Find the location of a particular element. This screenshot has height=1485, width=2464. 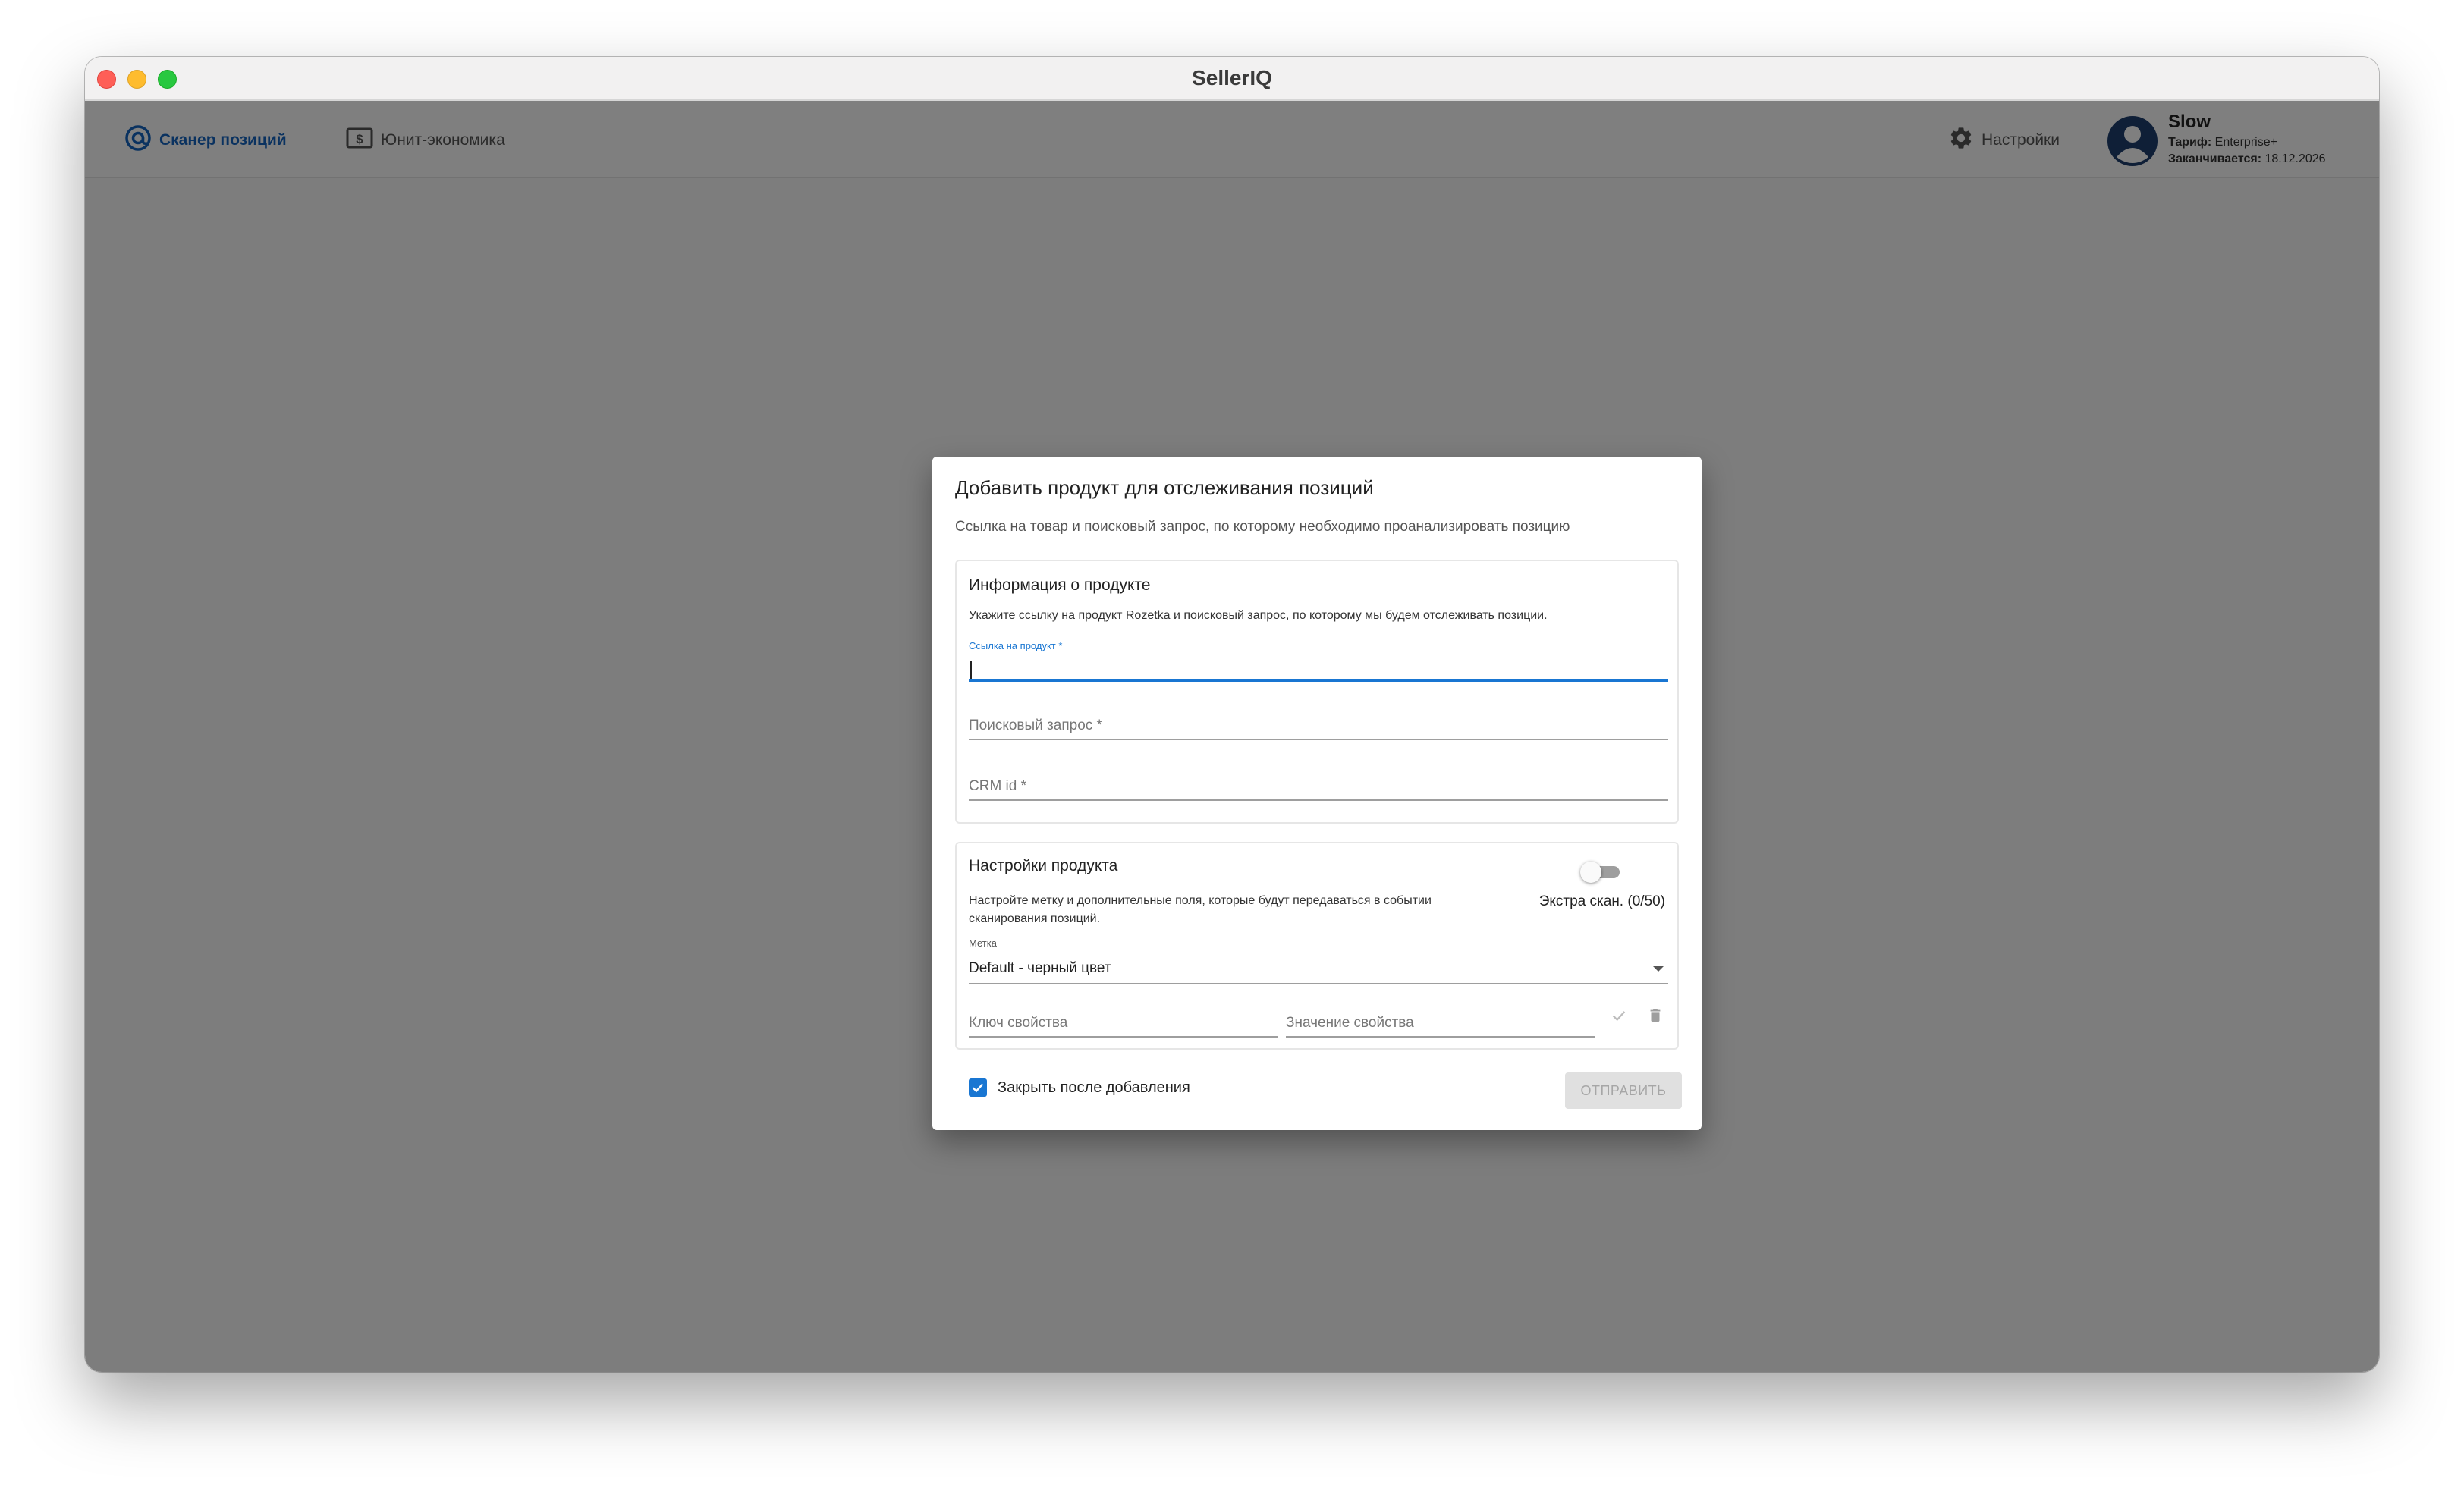

toggle-thumb is located at coordinates (1590, 872).